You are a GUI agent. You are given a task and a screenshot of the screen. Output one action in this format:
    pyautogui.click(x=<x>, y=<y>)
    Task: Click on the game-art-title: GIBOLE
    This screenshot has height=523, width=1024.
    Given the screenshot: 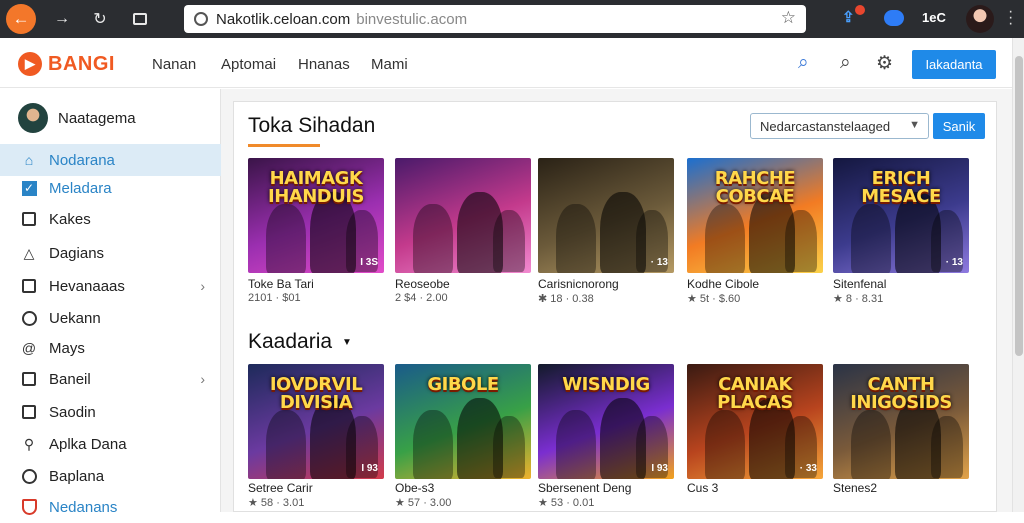 What is the action you would take?
    pyautogui.click(x=463, y=384)
    